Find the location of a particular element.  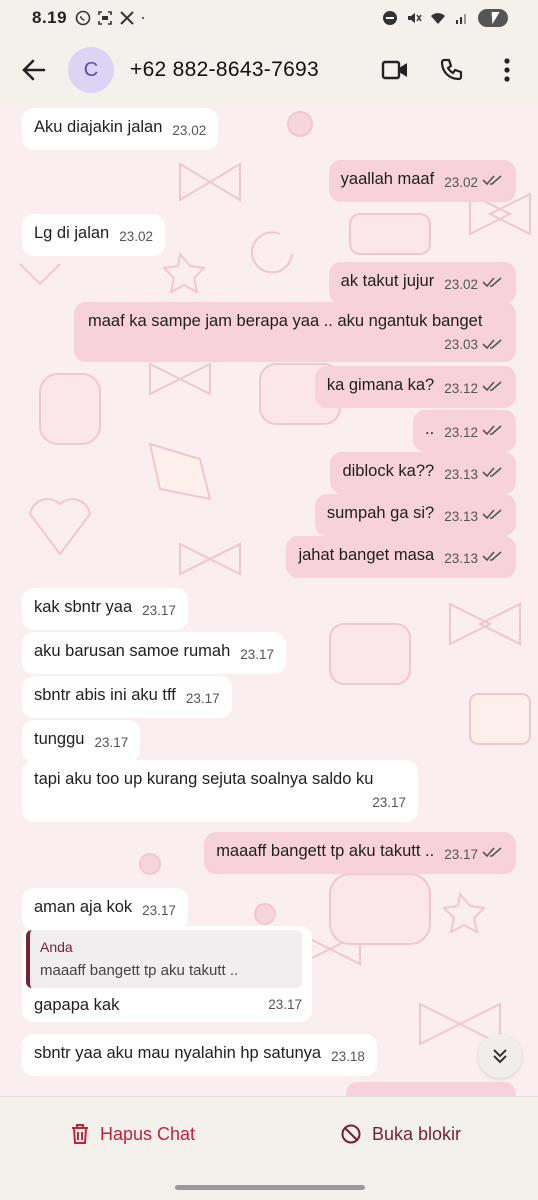

unblock-button: Buka blokir is located at coordinates (400, 1134).